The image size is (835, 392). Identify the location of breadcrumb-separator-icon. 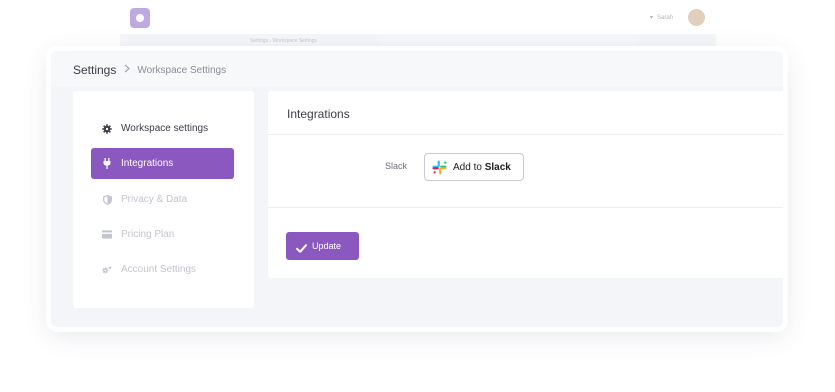
(127, 70).